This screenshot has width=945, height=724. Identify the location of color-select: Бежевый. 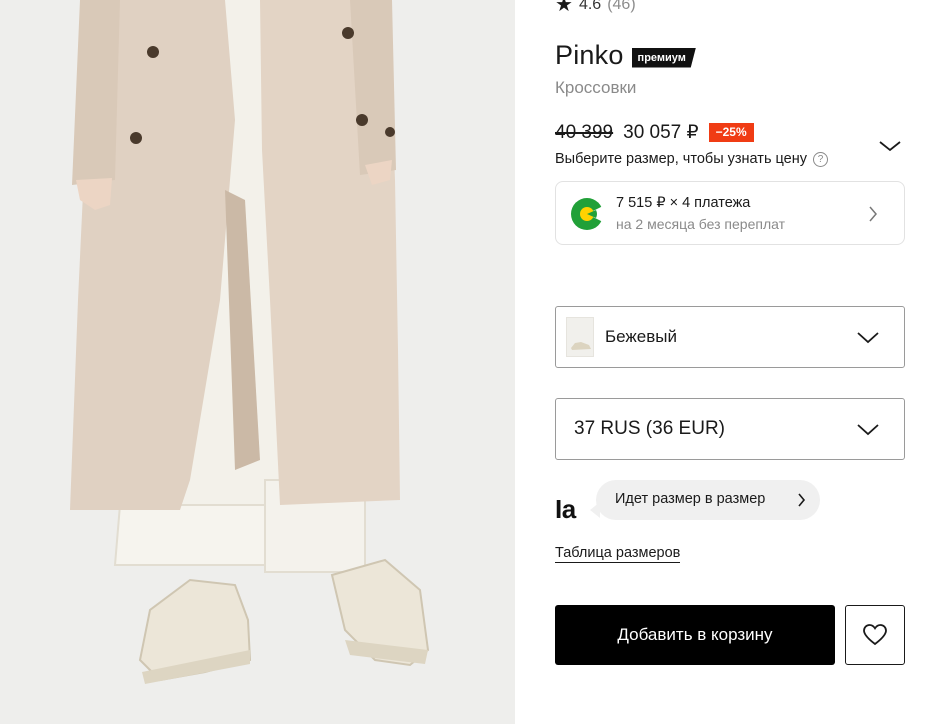
(730, 337).